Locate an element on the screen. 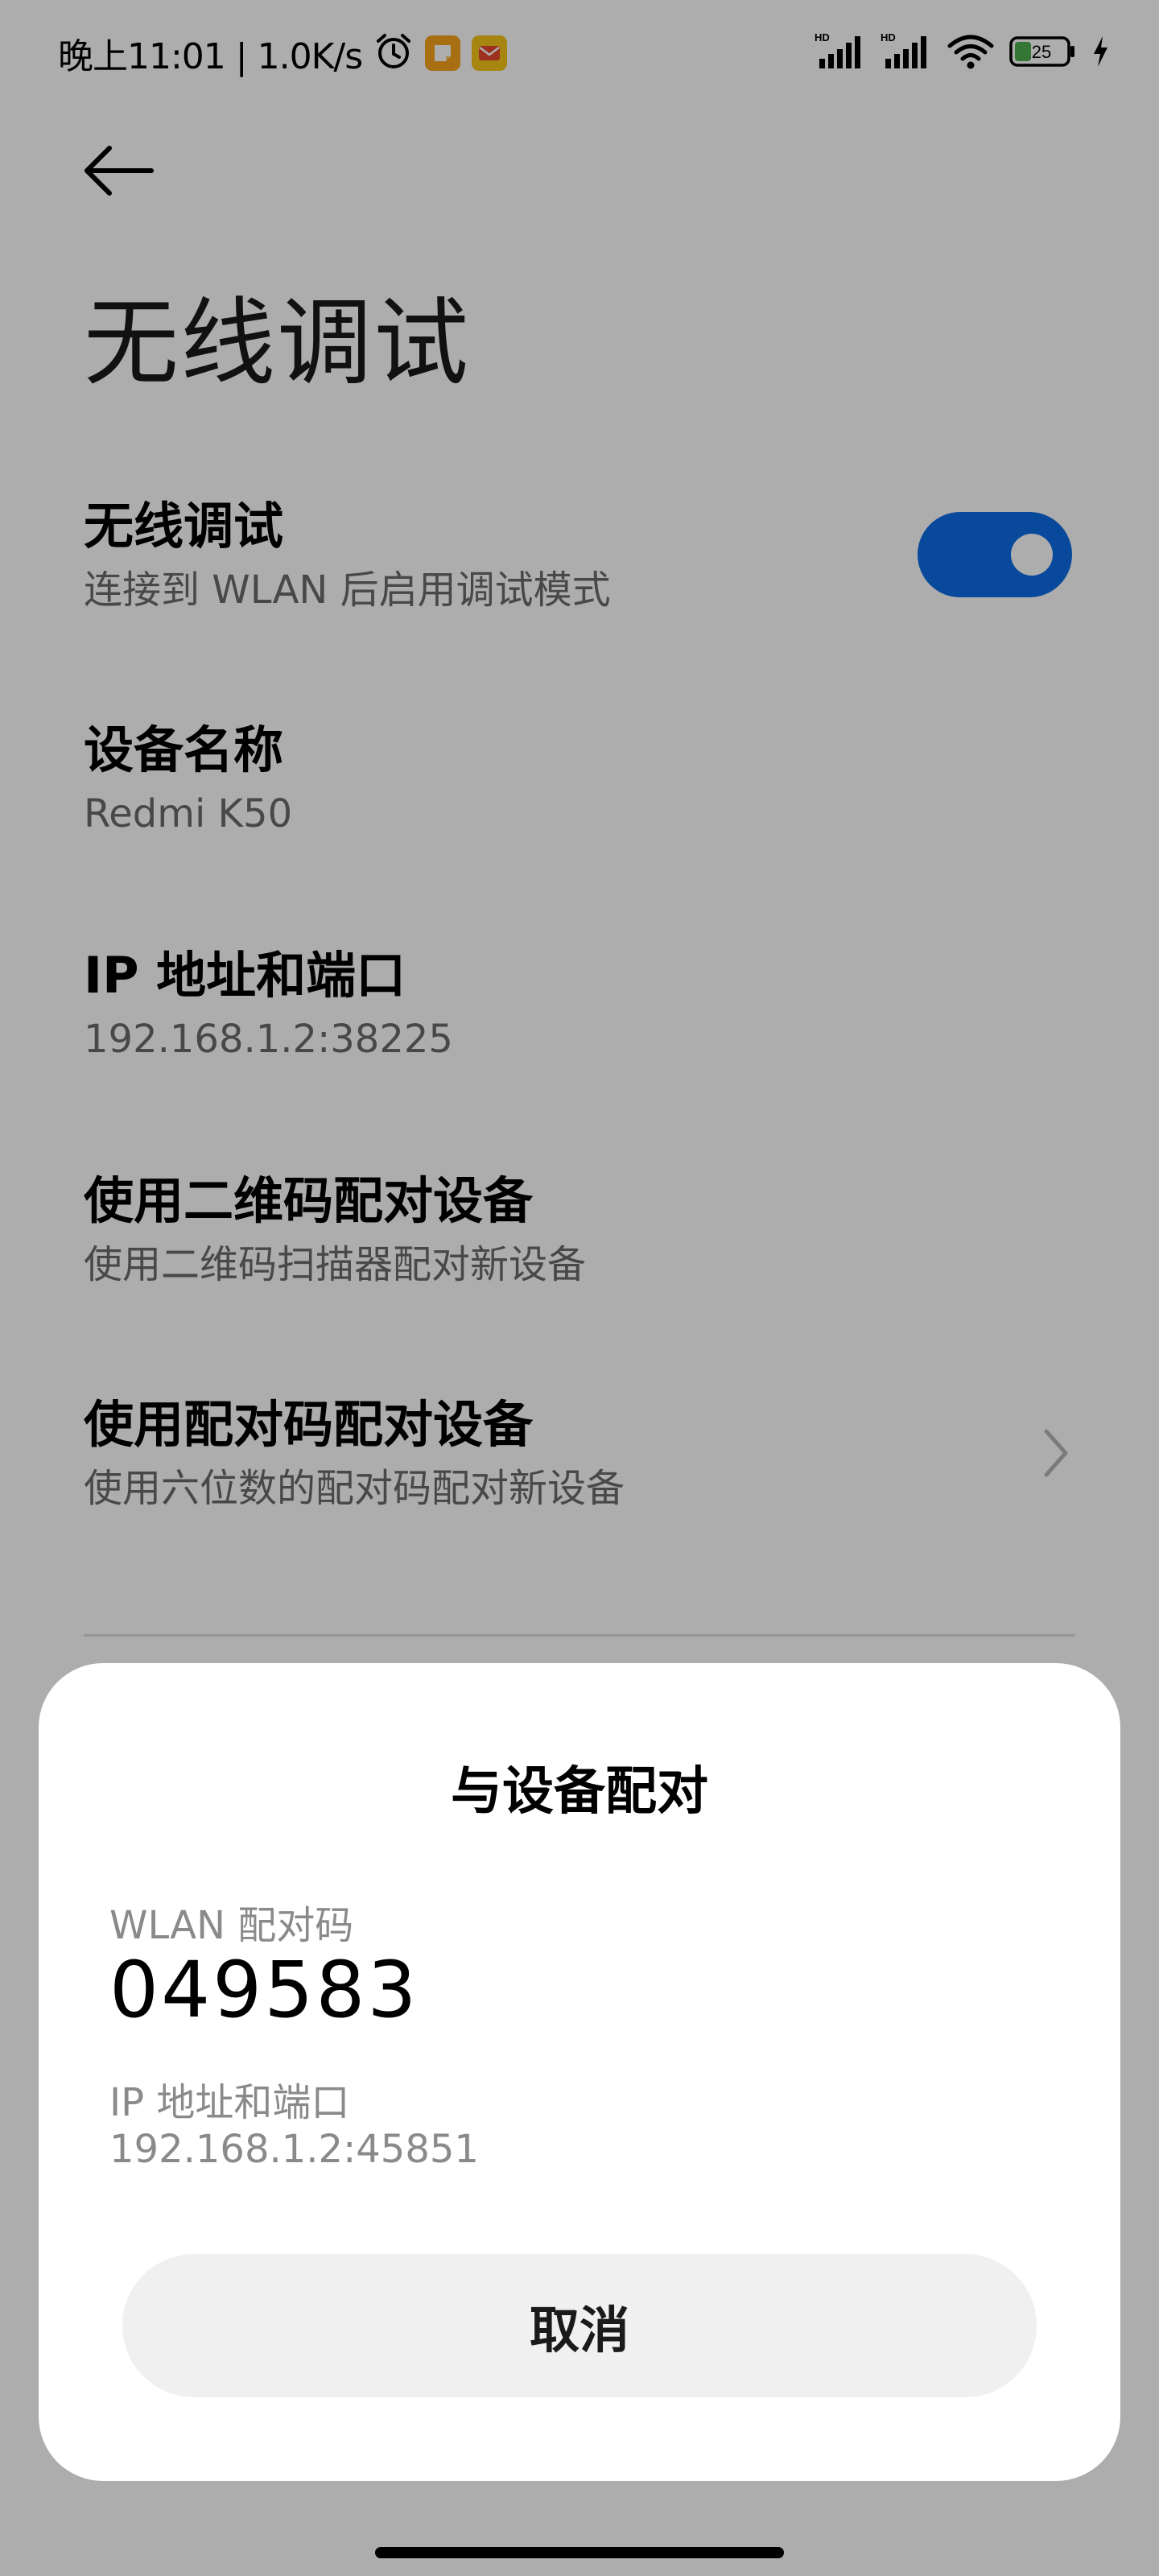  dialog-ip-label: IP 地址和端口 is located at coordinates (230, 2102).